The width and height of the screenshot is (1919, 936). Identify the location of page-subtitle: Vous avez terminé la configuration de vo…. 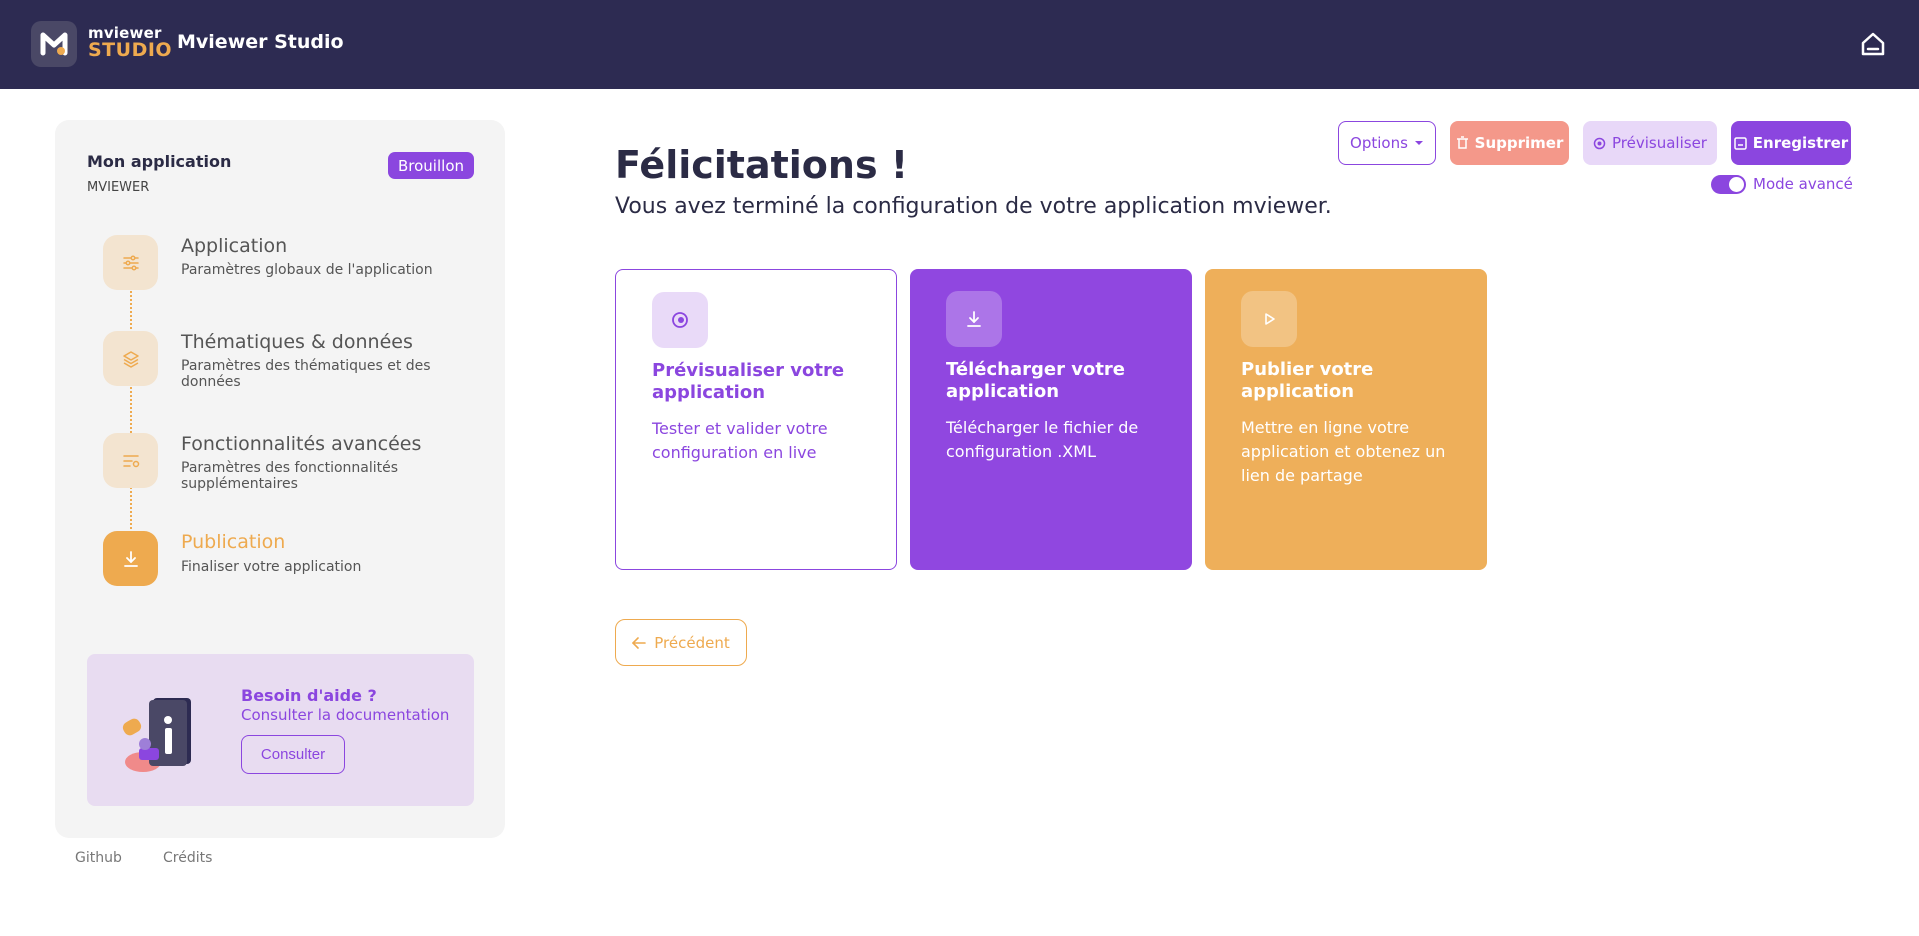
(973, 206).